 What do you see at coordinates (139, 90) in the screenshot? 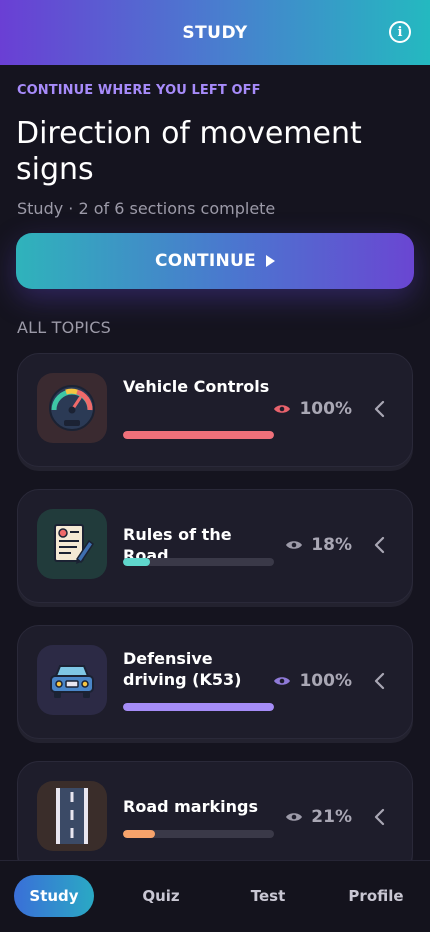
I see `resume-eyebrow: CONTINUE WHERE YOU LEFT OFF` at bounding box center [139, 90].